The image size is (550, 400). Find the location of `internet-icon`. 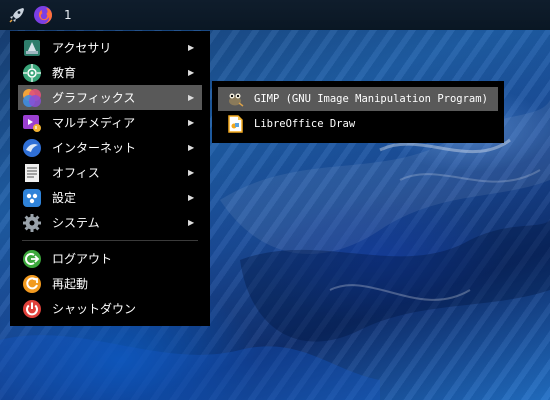

internet-icon is located at coordinates (32, 147).